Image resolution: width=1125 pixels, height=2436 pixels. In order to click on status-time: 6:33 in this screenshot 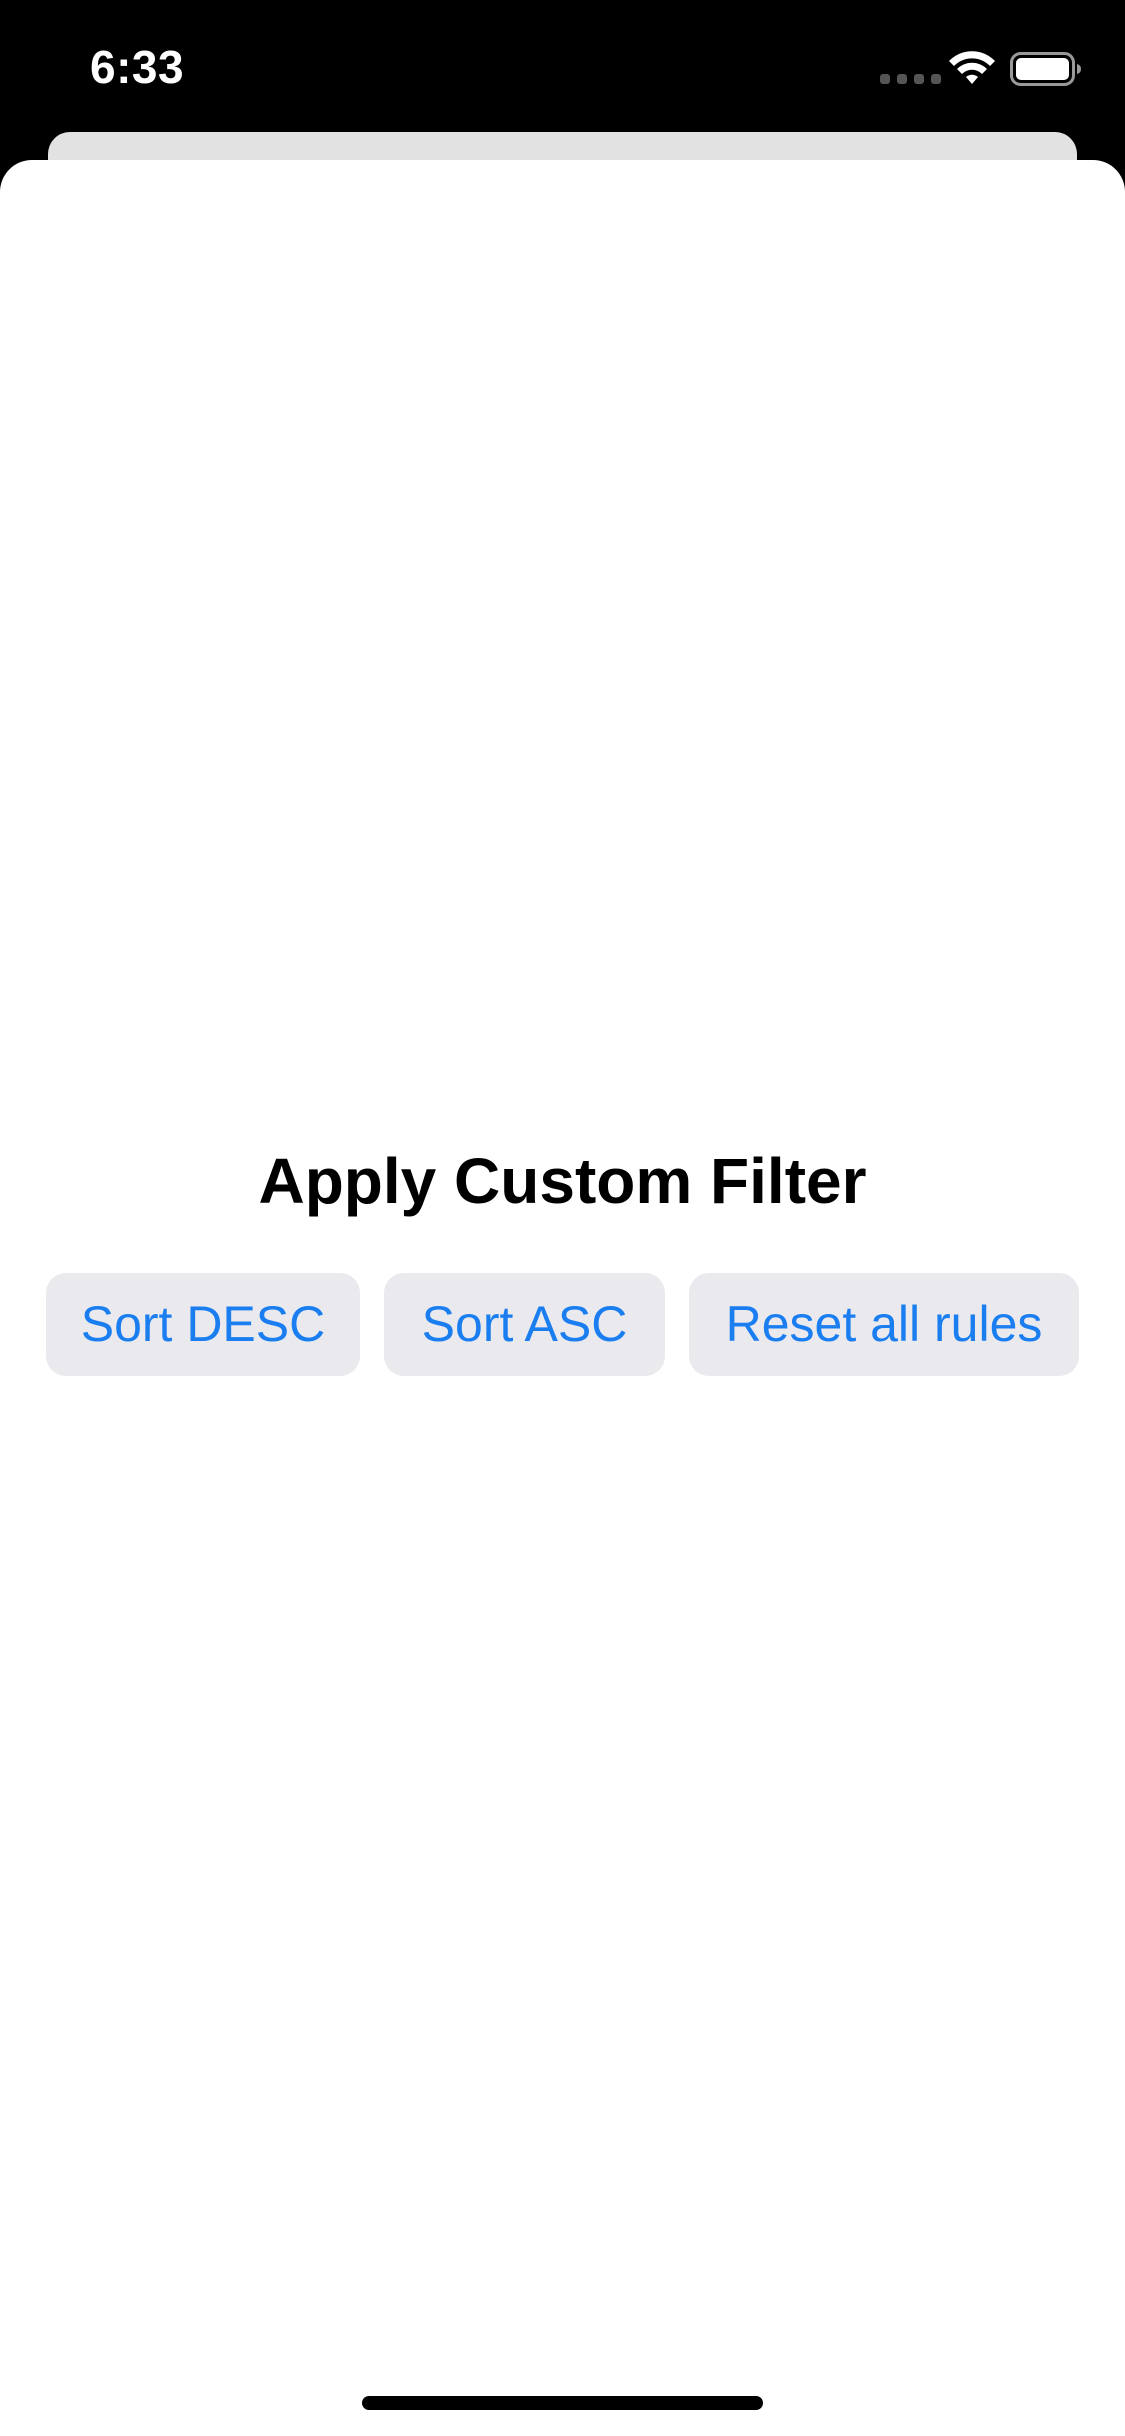, I will do `click(137, 67)`.